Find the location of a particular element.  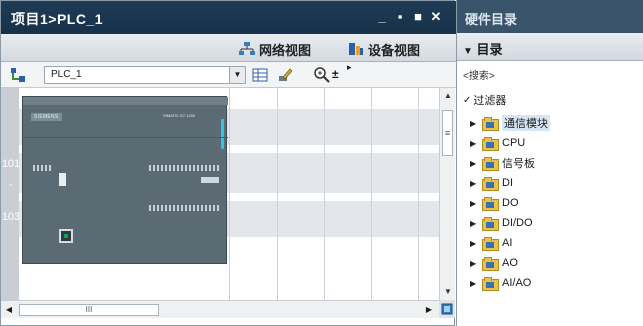

catalog-item-di: ▶ DI is located at coordinates (491, 183).